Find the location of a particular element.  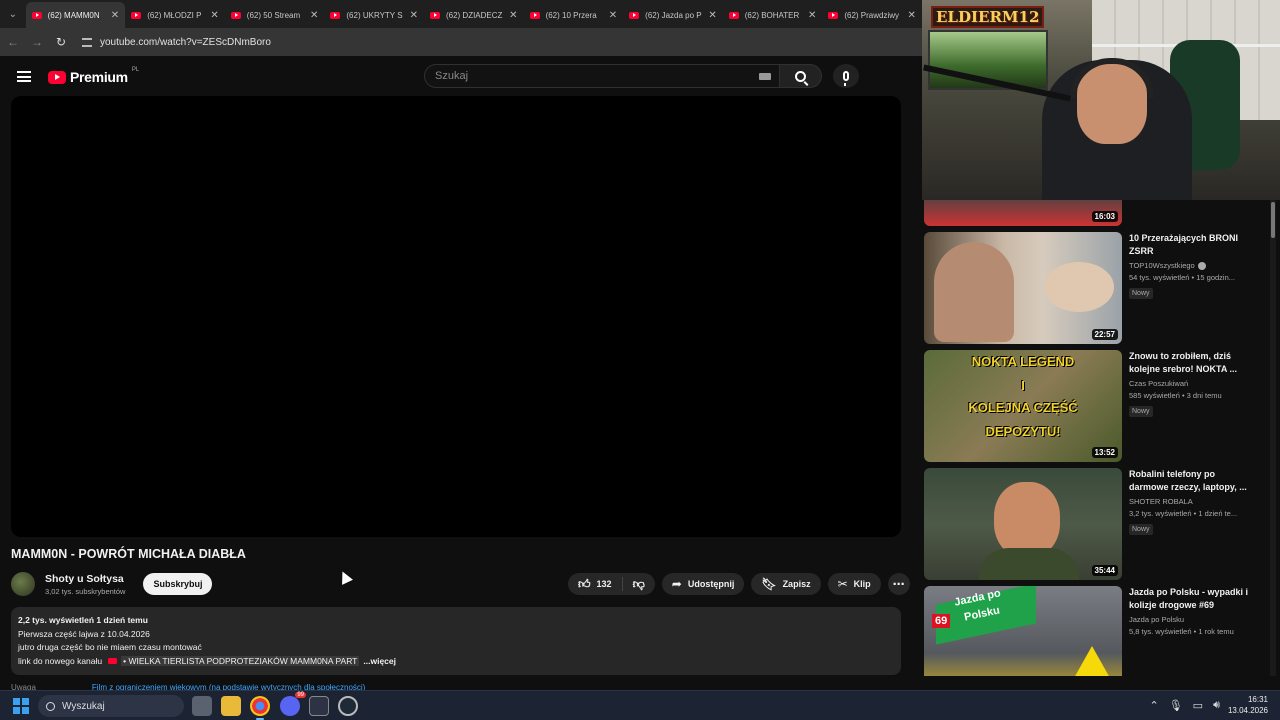

thumbnail-face is located at coordinates (1027, 520).